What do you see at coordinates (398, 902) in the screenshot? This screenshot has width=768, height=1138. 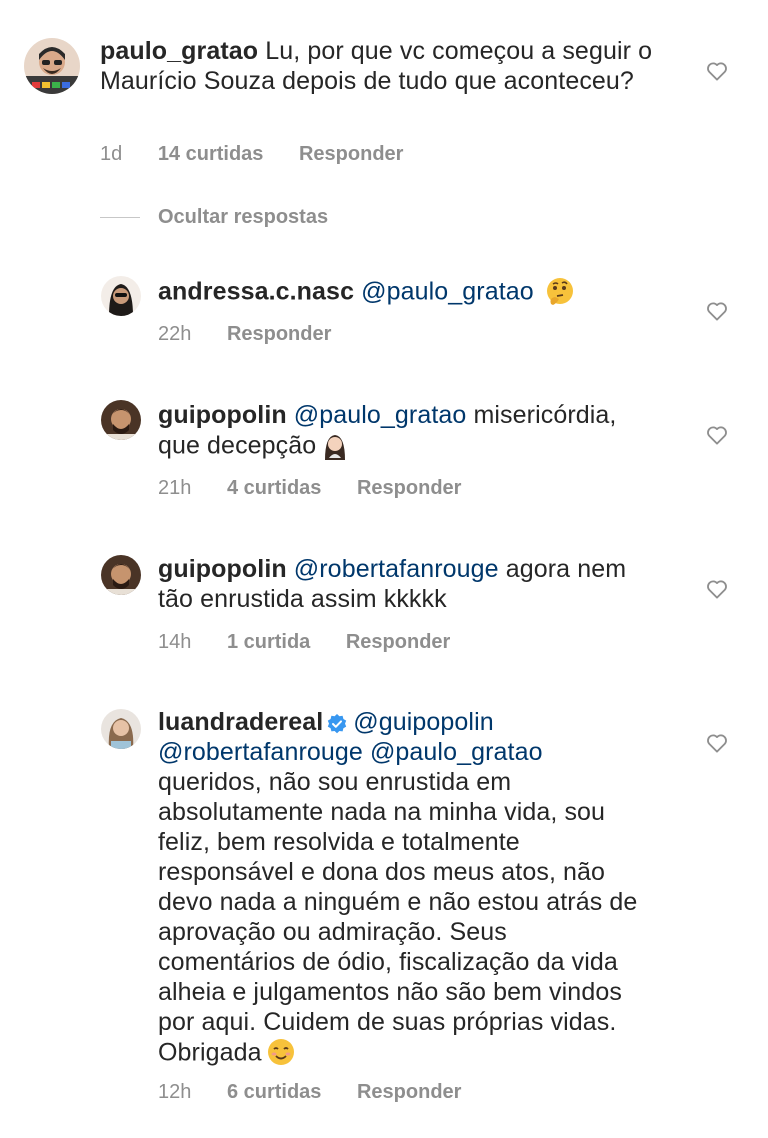 I see `reply-text-line: devo nada a ninguém e não estou atrás de` at bounding box center [398, 902].